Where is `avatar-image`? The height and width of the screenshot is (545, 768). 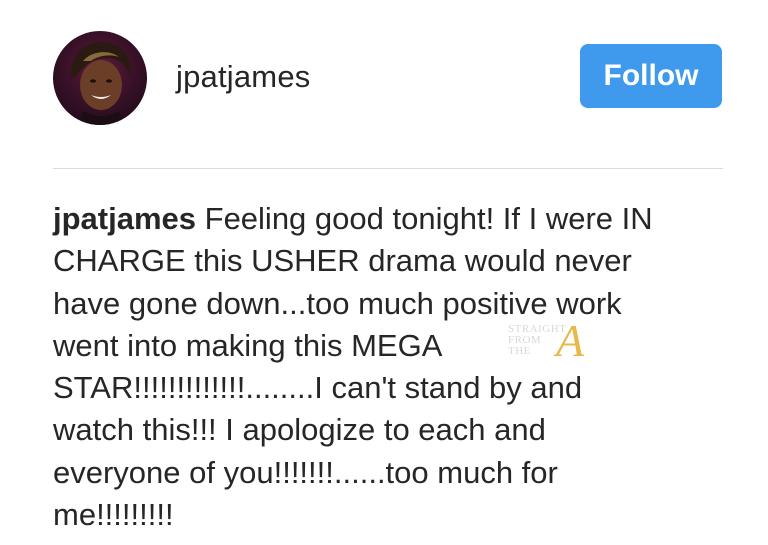 avatar-image is located at coordinates (100, 83).